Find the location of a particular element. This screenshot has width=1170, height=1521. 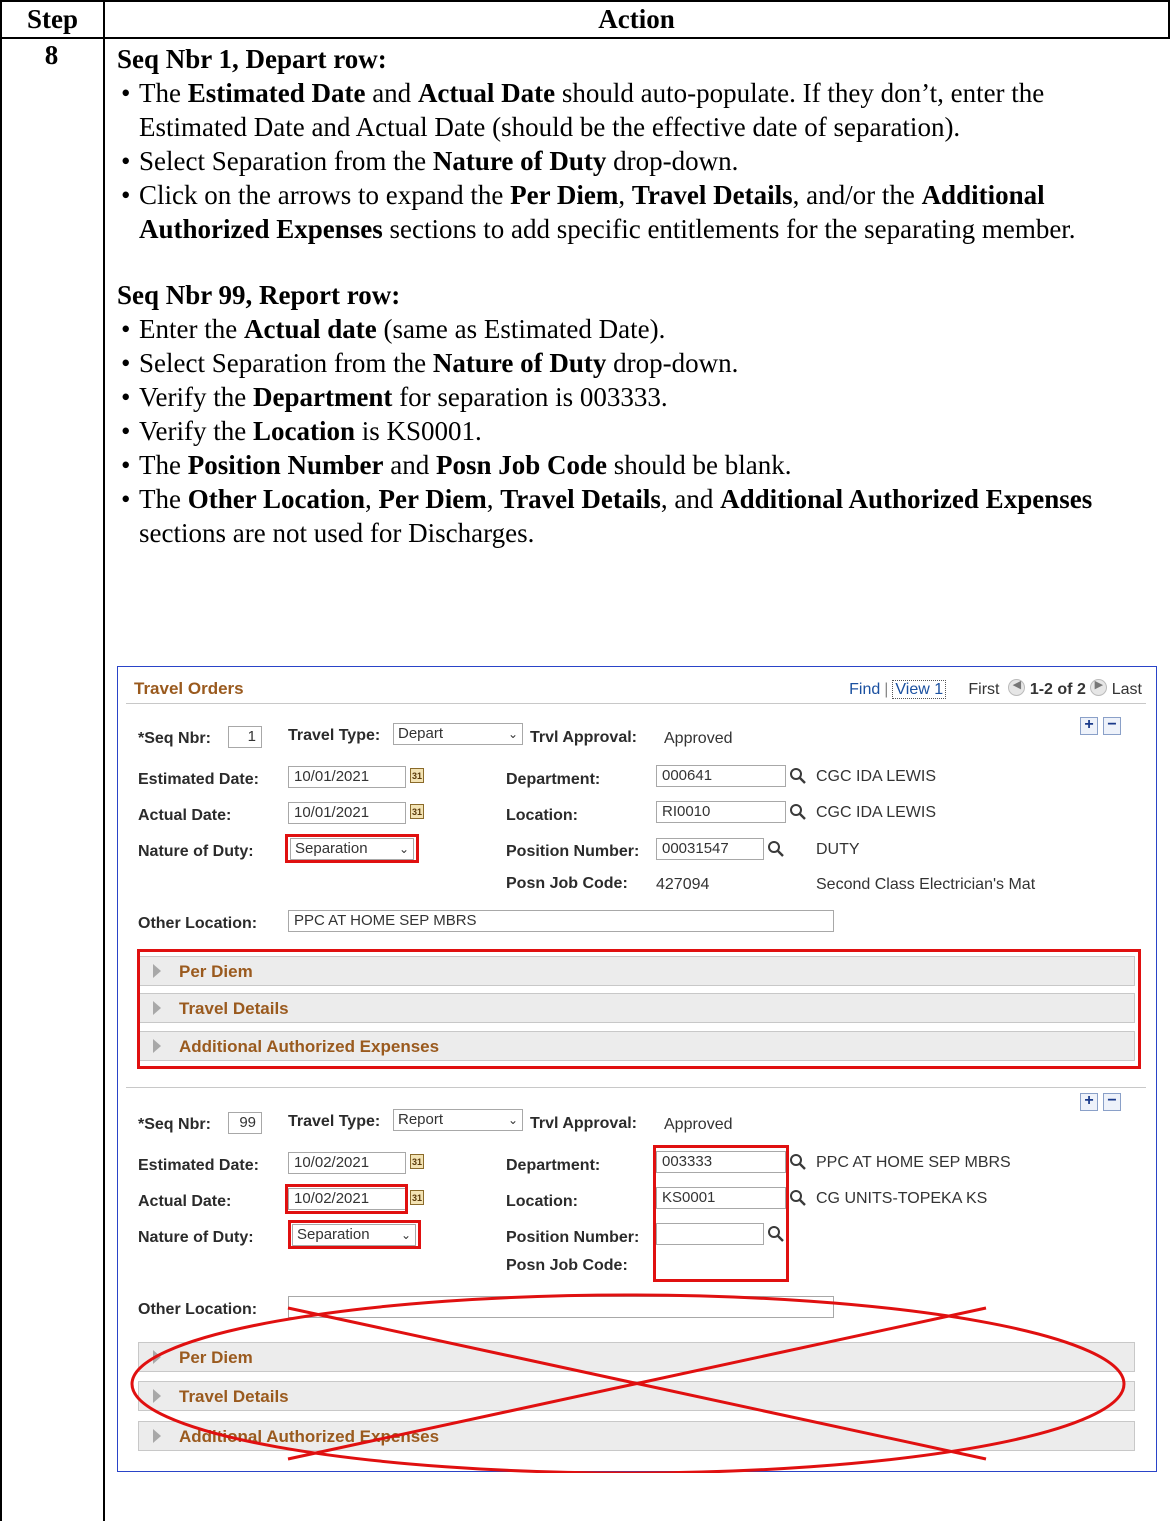

strikeout-ellipse is located at coordinates (628, 1383).